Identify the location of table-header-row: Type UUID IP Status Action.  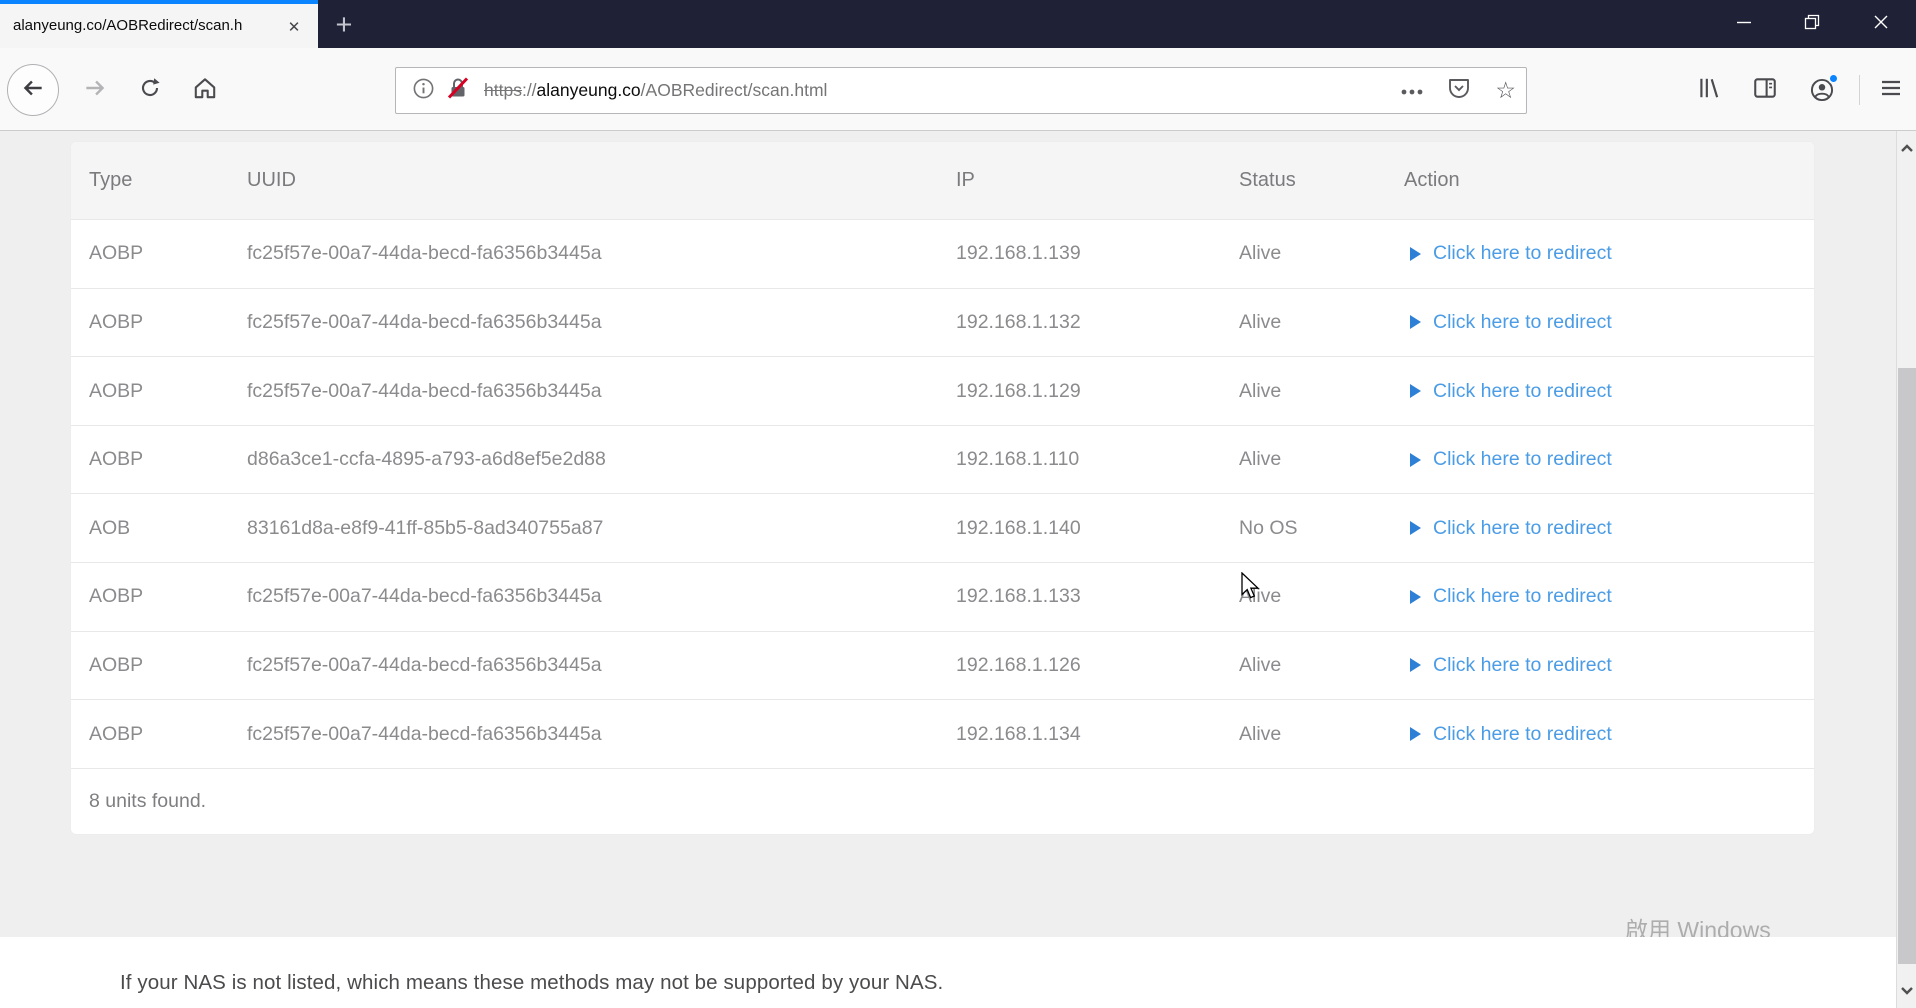
(942, 180).